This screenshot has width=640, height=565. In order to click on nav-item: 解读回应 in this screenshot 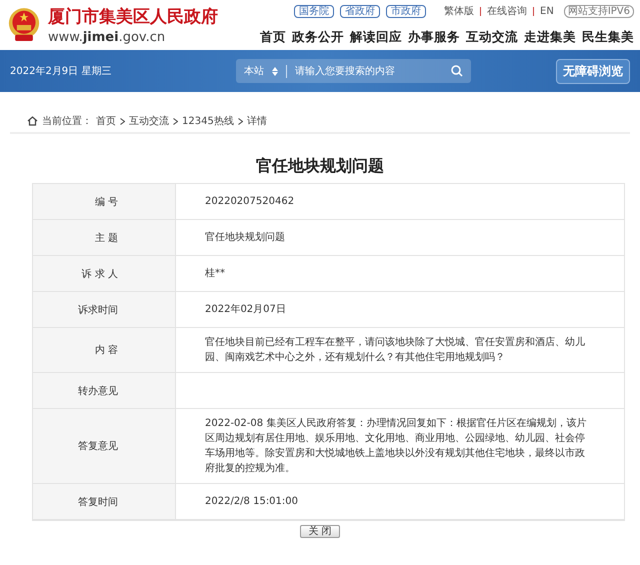, I will do `click(376, 37)`.